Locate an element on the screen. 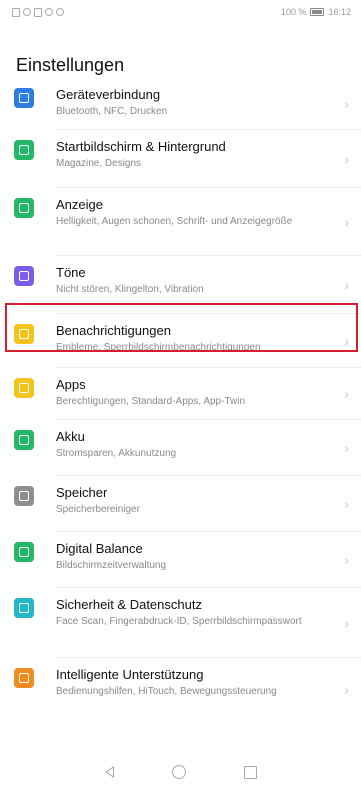 This screenshot has width=361, height=794. page-title: Einstellungen is located at coordinates (70, 65).